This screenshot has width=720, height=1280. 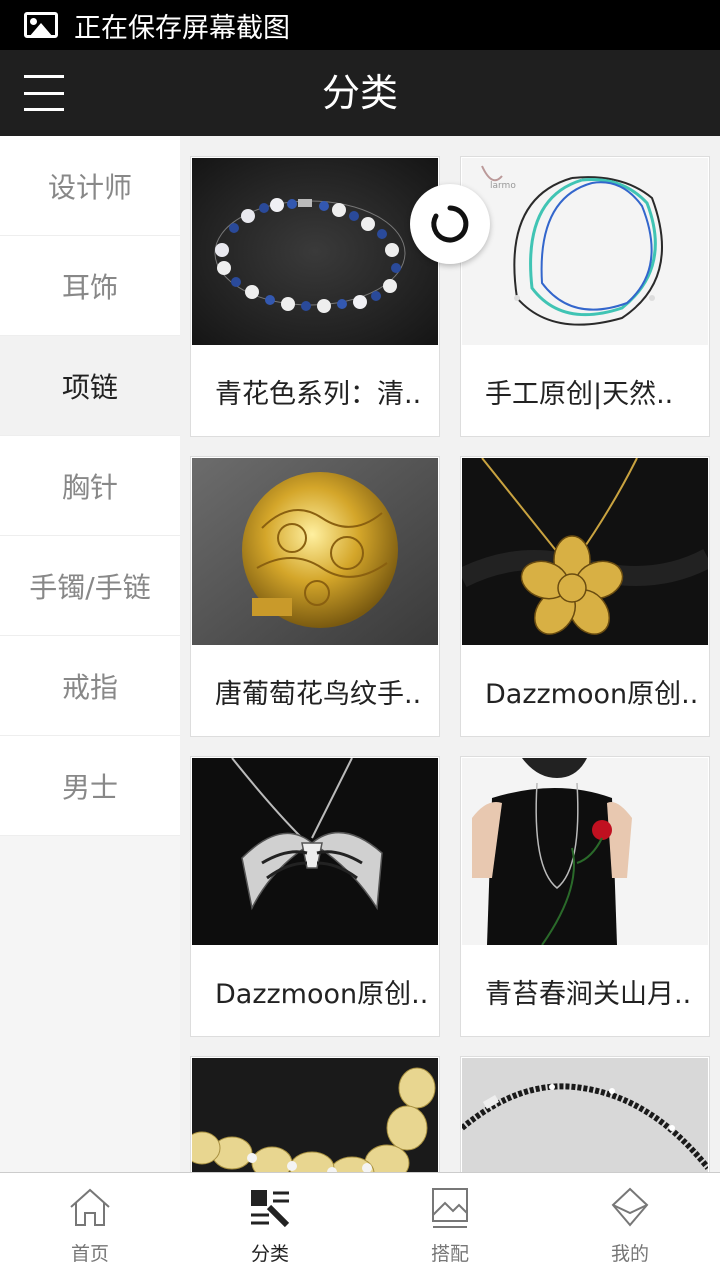 What do you see at coordinates (90, 286) in the screenshot?
I see `sidebar-item-earrings: 耳饰` at bounding box center [90, 286].